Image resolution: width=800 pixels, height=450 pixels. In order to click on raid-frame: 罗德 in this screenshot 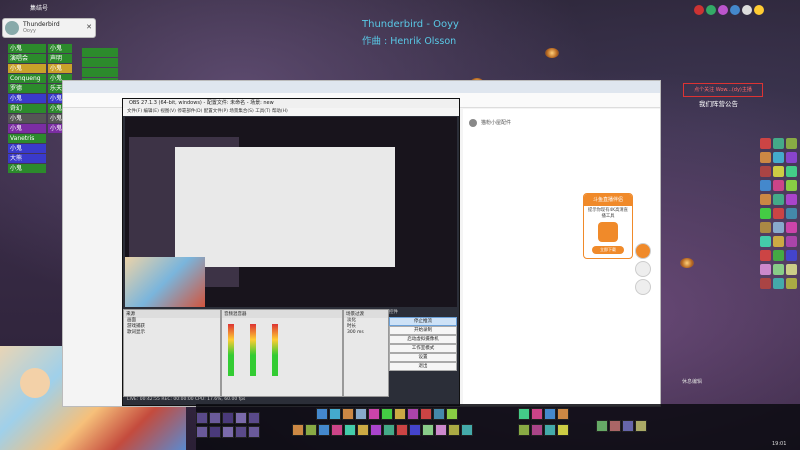, I will do `click(27, 88)`.